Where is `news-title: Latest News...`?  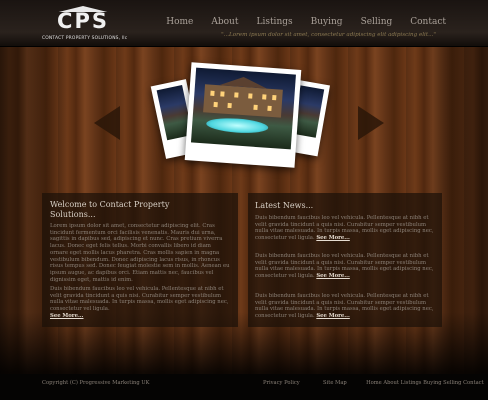 news-title: Latest News... is located at coordinates (284, 205).